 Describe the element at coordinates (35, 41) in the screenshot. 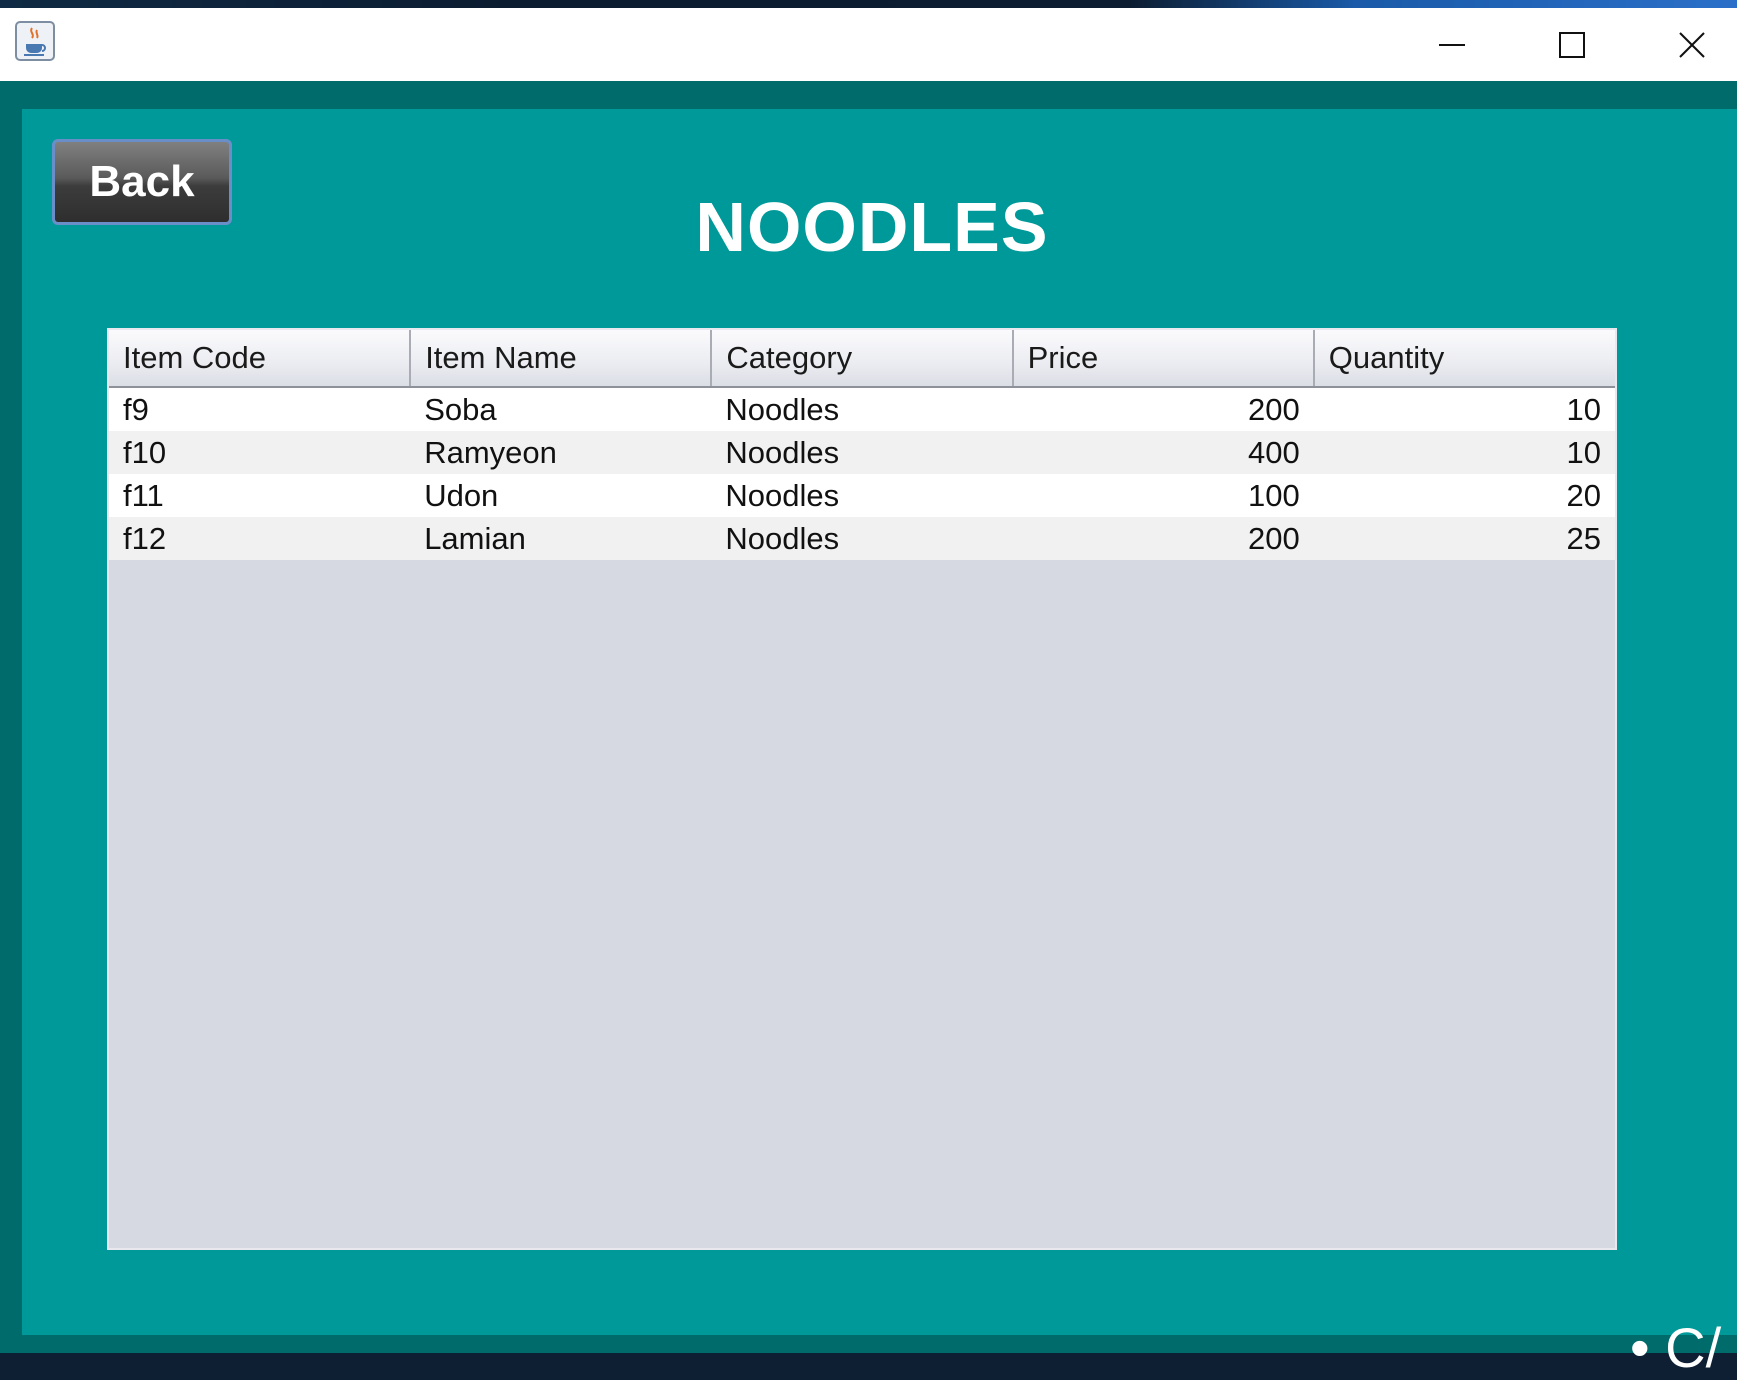

I see `java-coffee-cup-icon` at that location.